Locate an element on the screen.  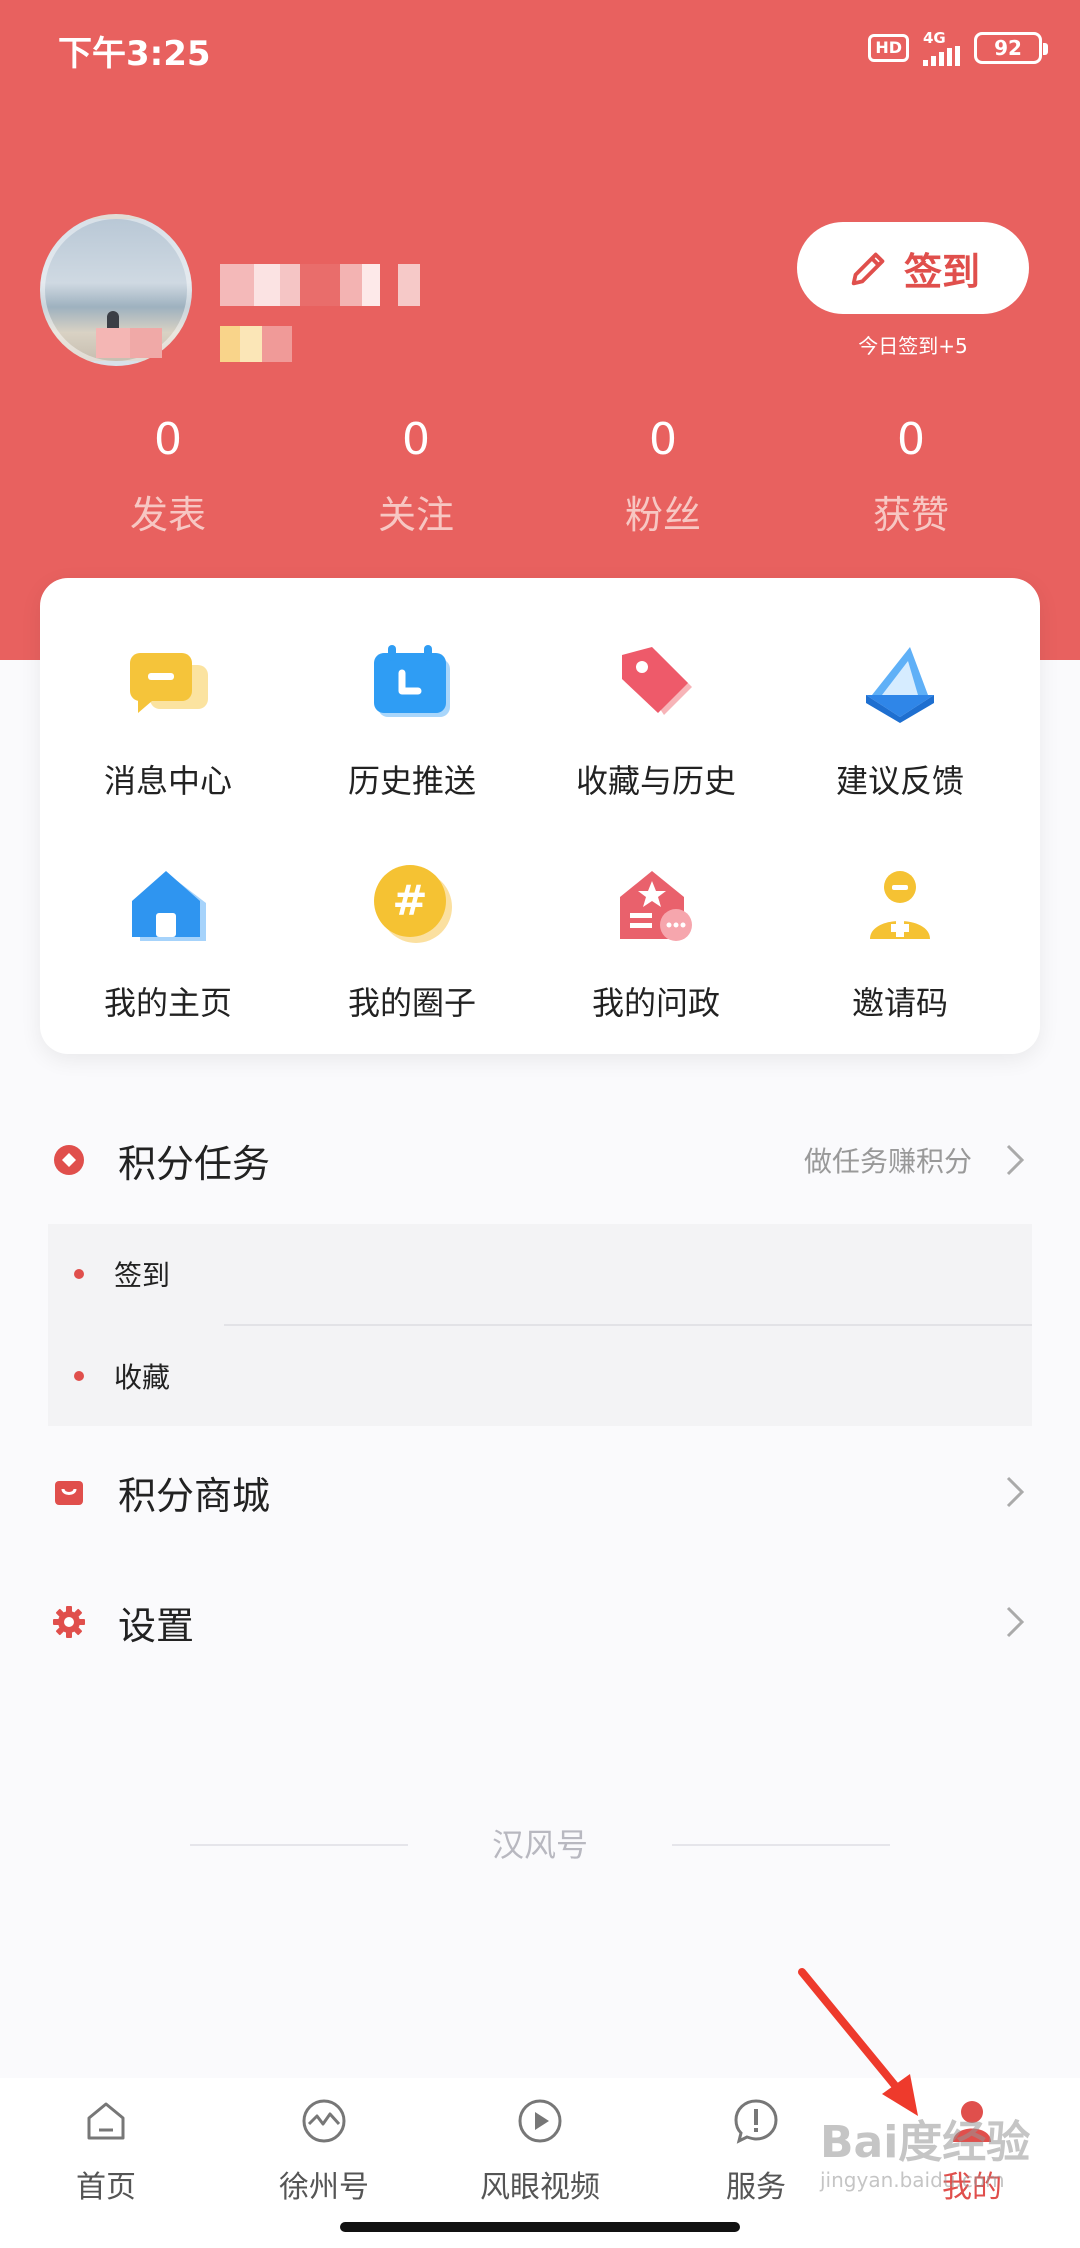
tab-label: 风眼视频 is located at coordinates (540, 2187).